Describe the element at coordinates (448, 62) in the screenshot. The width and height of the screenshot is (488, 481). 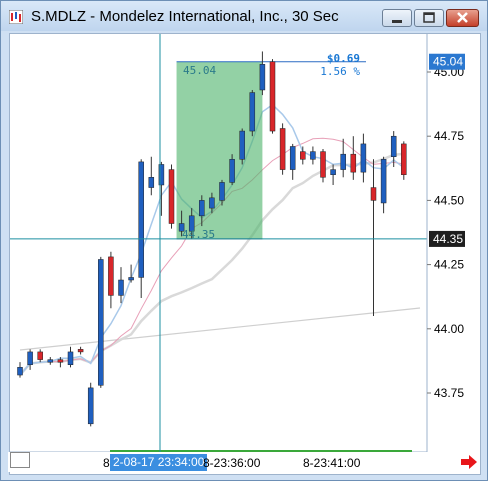
I see `last-price-label: 45.04` at that location.